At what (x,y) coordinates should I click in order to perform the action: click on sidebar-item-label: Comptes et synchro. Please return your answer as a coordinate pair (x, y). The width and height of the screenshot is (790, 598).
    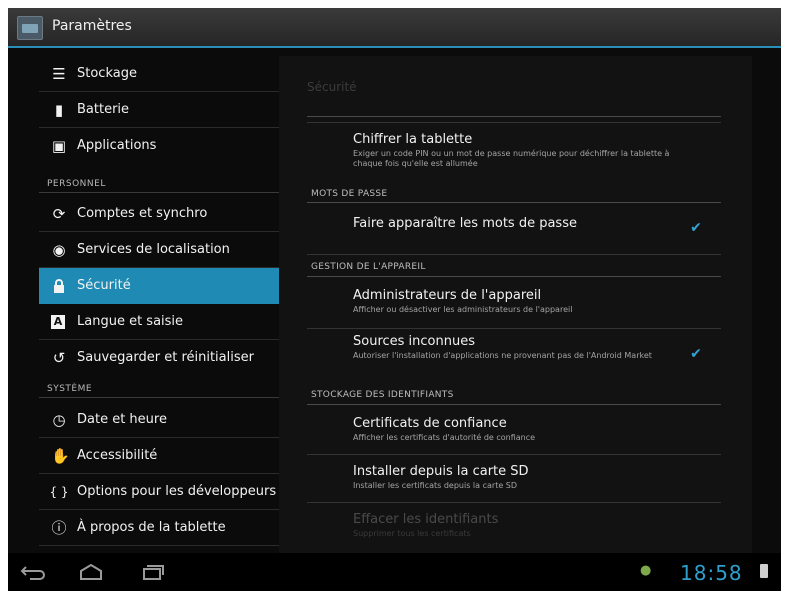
    Looking at the image, I should click on (142, 213).